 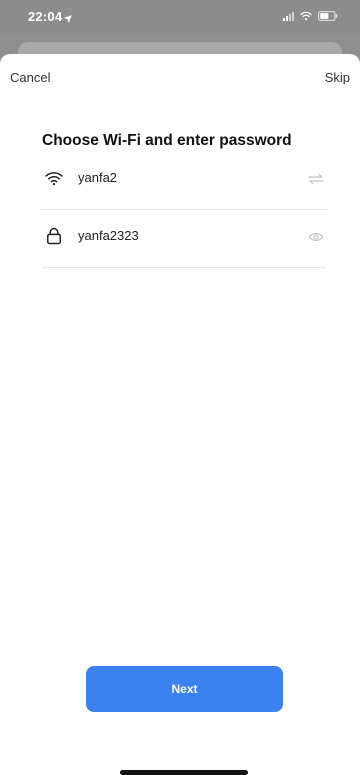 I want to click on battery-icon, so click(x=328, y=16).